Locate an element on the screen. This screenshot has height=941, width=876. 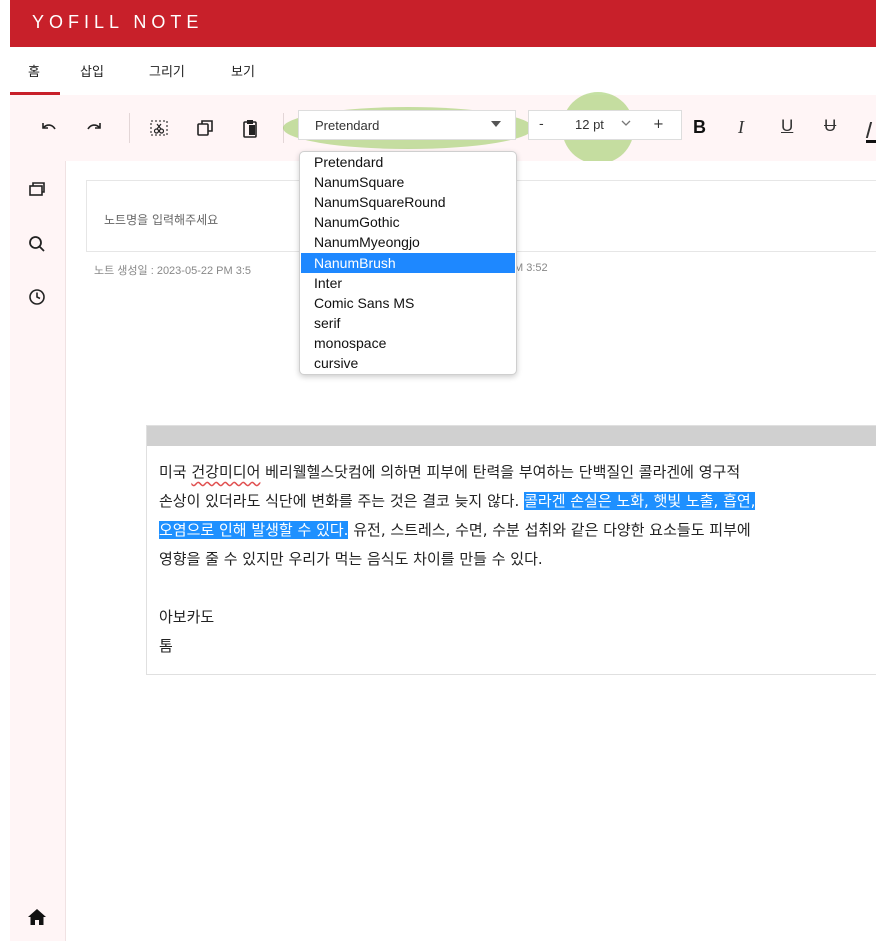
sidebar is located at coordinates (38, 551).